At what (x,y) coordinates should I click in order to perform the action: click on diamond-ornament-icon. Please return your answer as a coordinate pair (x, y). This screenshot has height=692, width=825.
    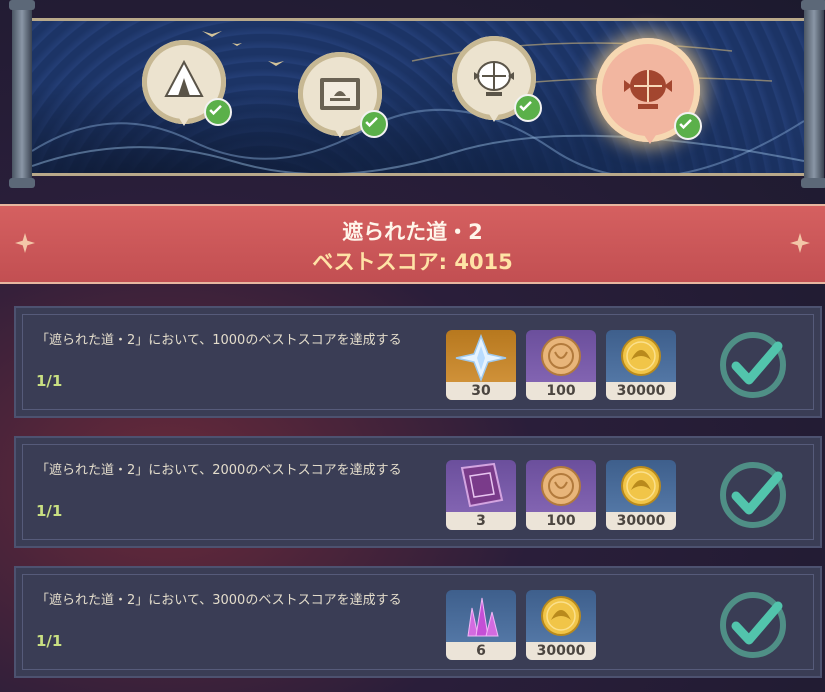
    Looking at the image, I should click on (800, 243).